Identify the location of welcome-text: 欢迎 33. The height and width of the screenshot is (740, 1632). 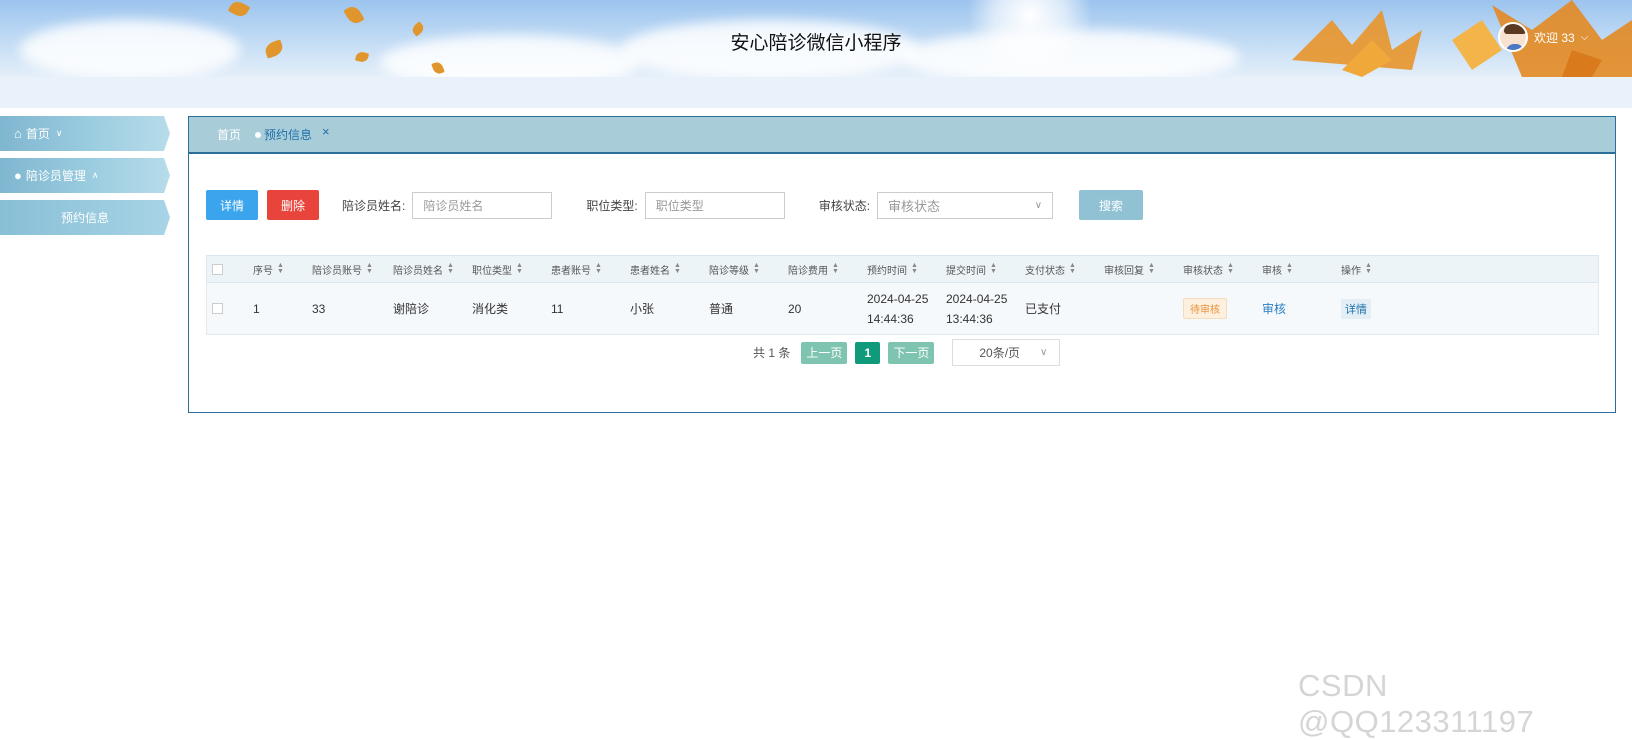
(1554, 37).